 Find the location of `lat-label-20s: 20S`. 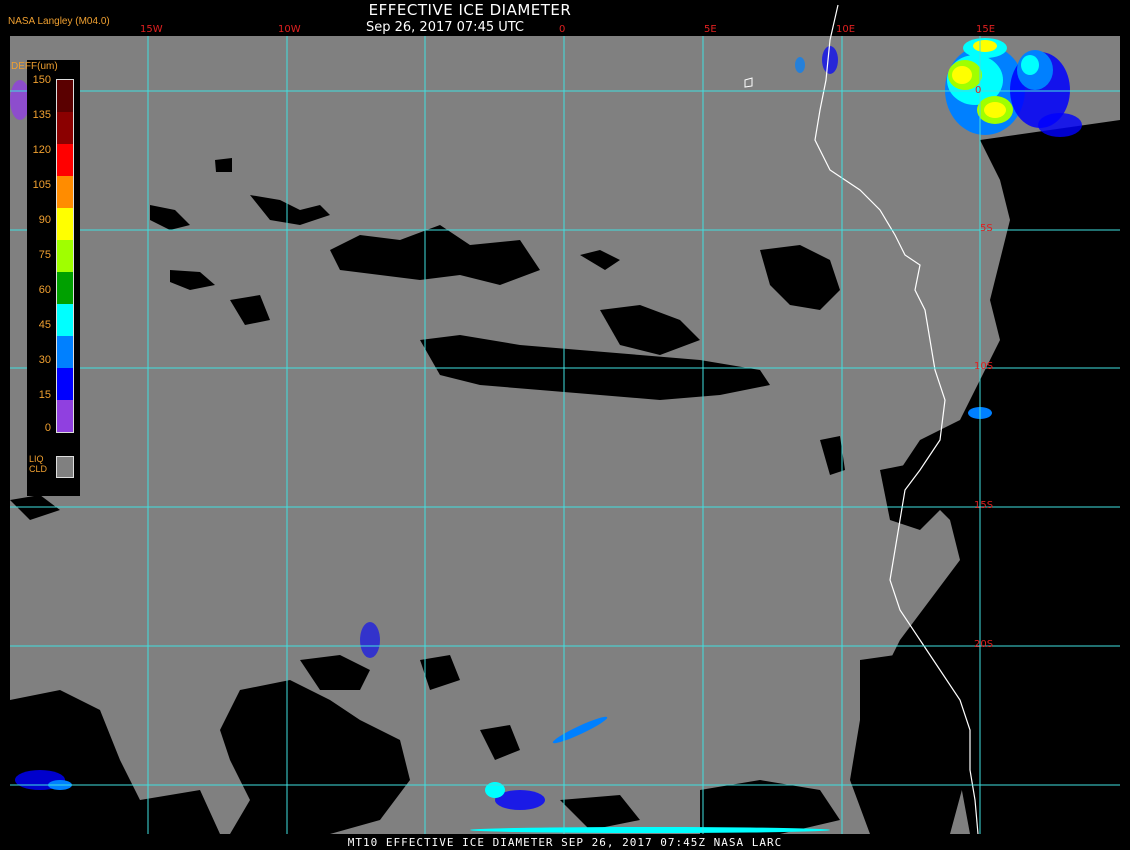

lat-label-20s: 20S is located at coordinates (984, 644).